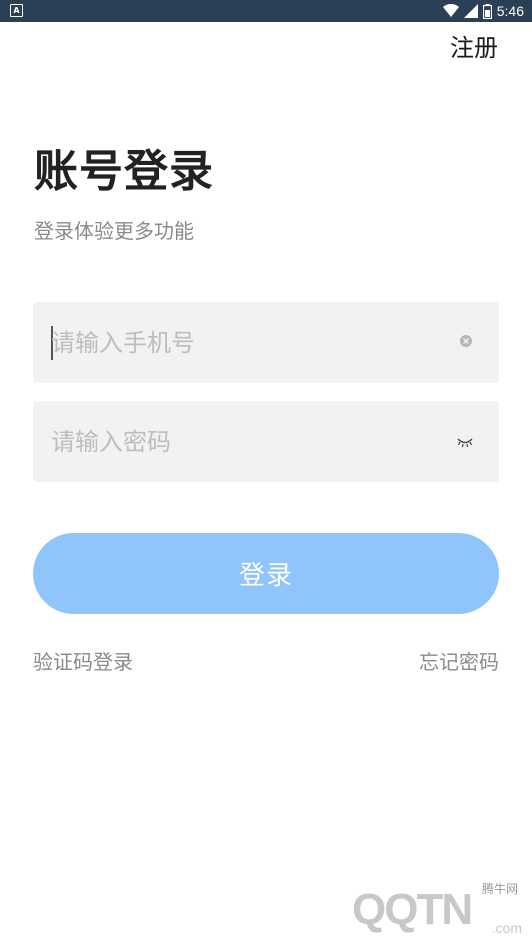 The image size is (532, 946). I want to click on password-field, so click(266, 441).